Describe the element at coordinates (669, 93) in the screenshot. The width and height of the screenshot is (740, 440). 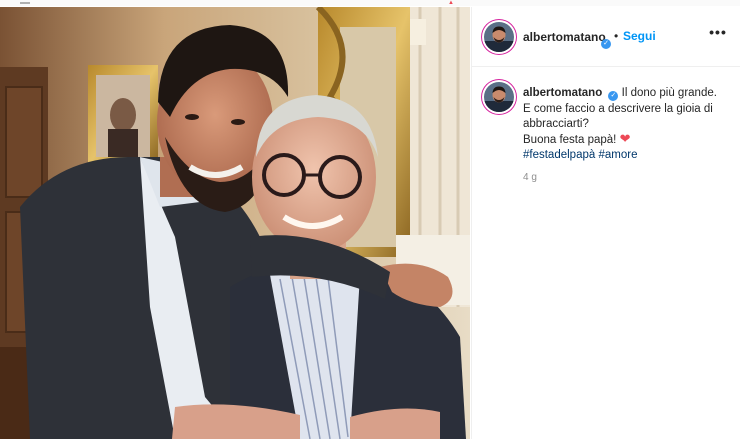
I see `caption-line-1: Il dono più grande.` at that location.